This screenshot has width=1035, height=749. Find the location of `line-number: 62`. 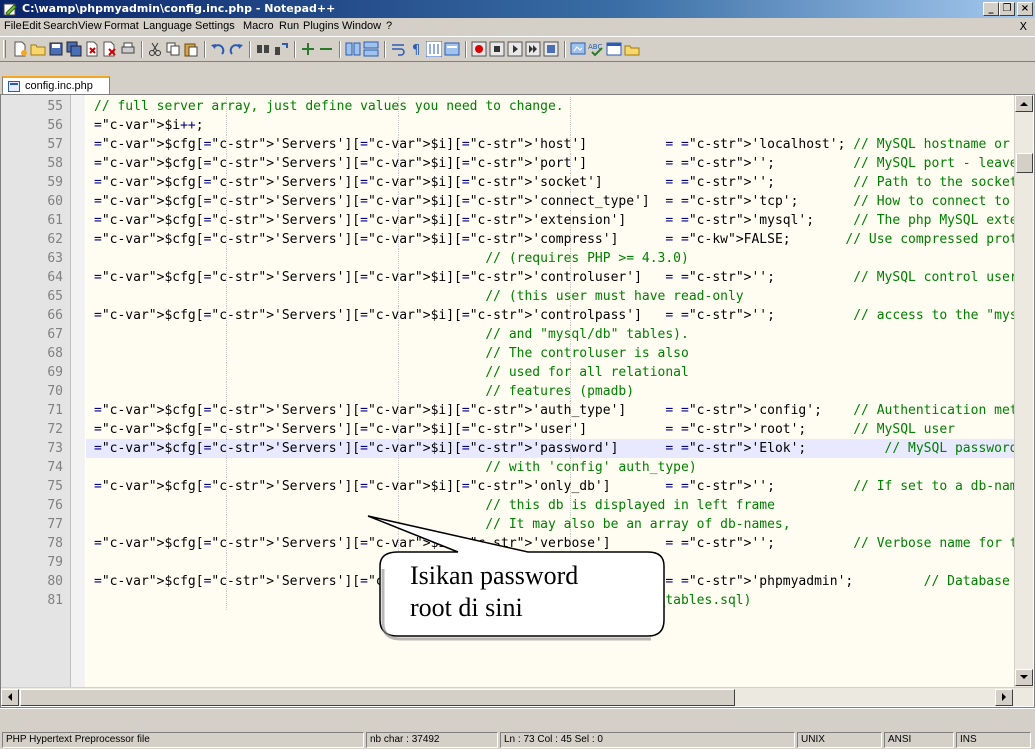

line-number: 62 is located at coordinates (55, 239).